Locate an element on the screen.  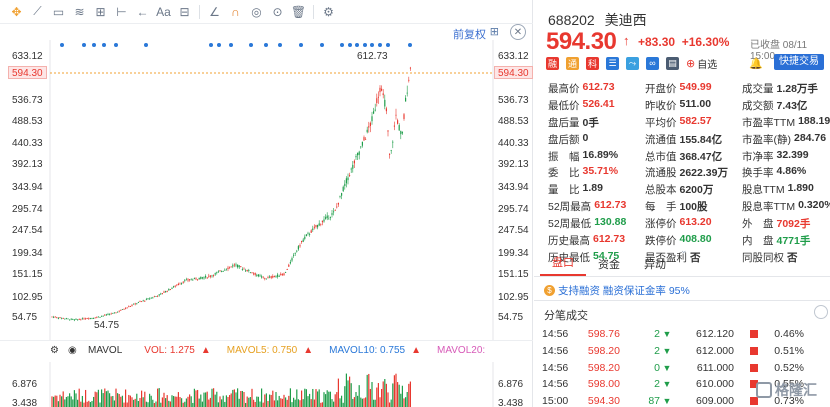
y-axis-label: 54.75 is located at coordinates (511, 317).